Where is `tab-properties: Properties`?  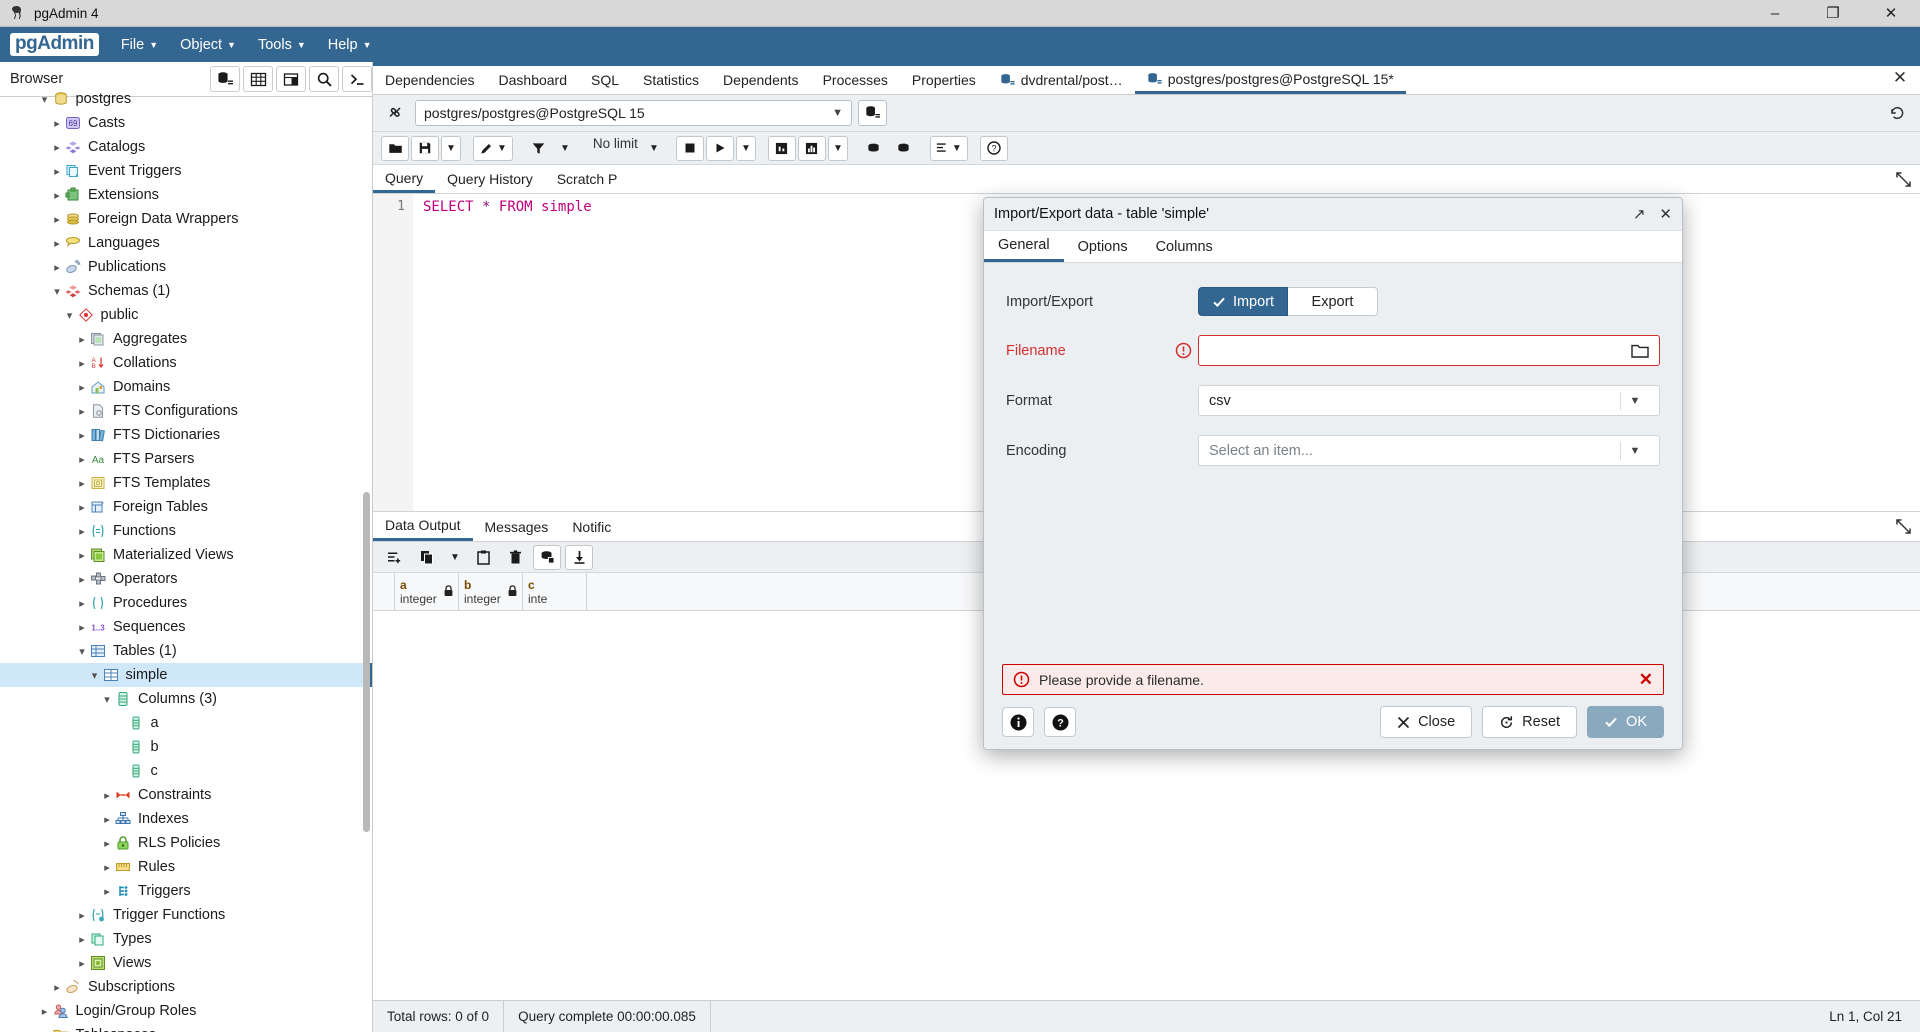
tab-properties: Properties is located at coordinates (944, 80).